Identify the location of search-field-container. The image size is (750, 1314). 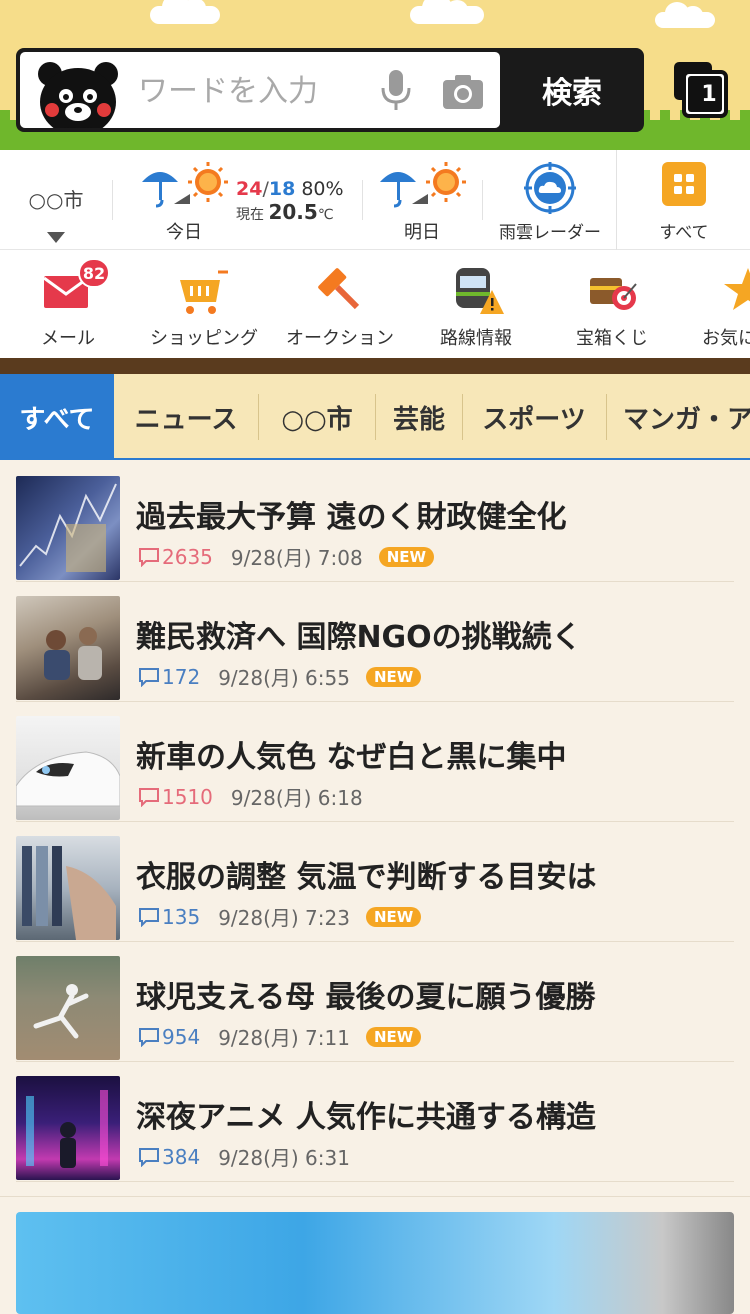
(260, 90).